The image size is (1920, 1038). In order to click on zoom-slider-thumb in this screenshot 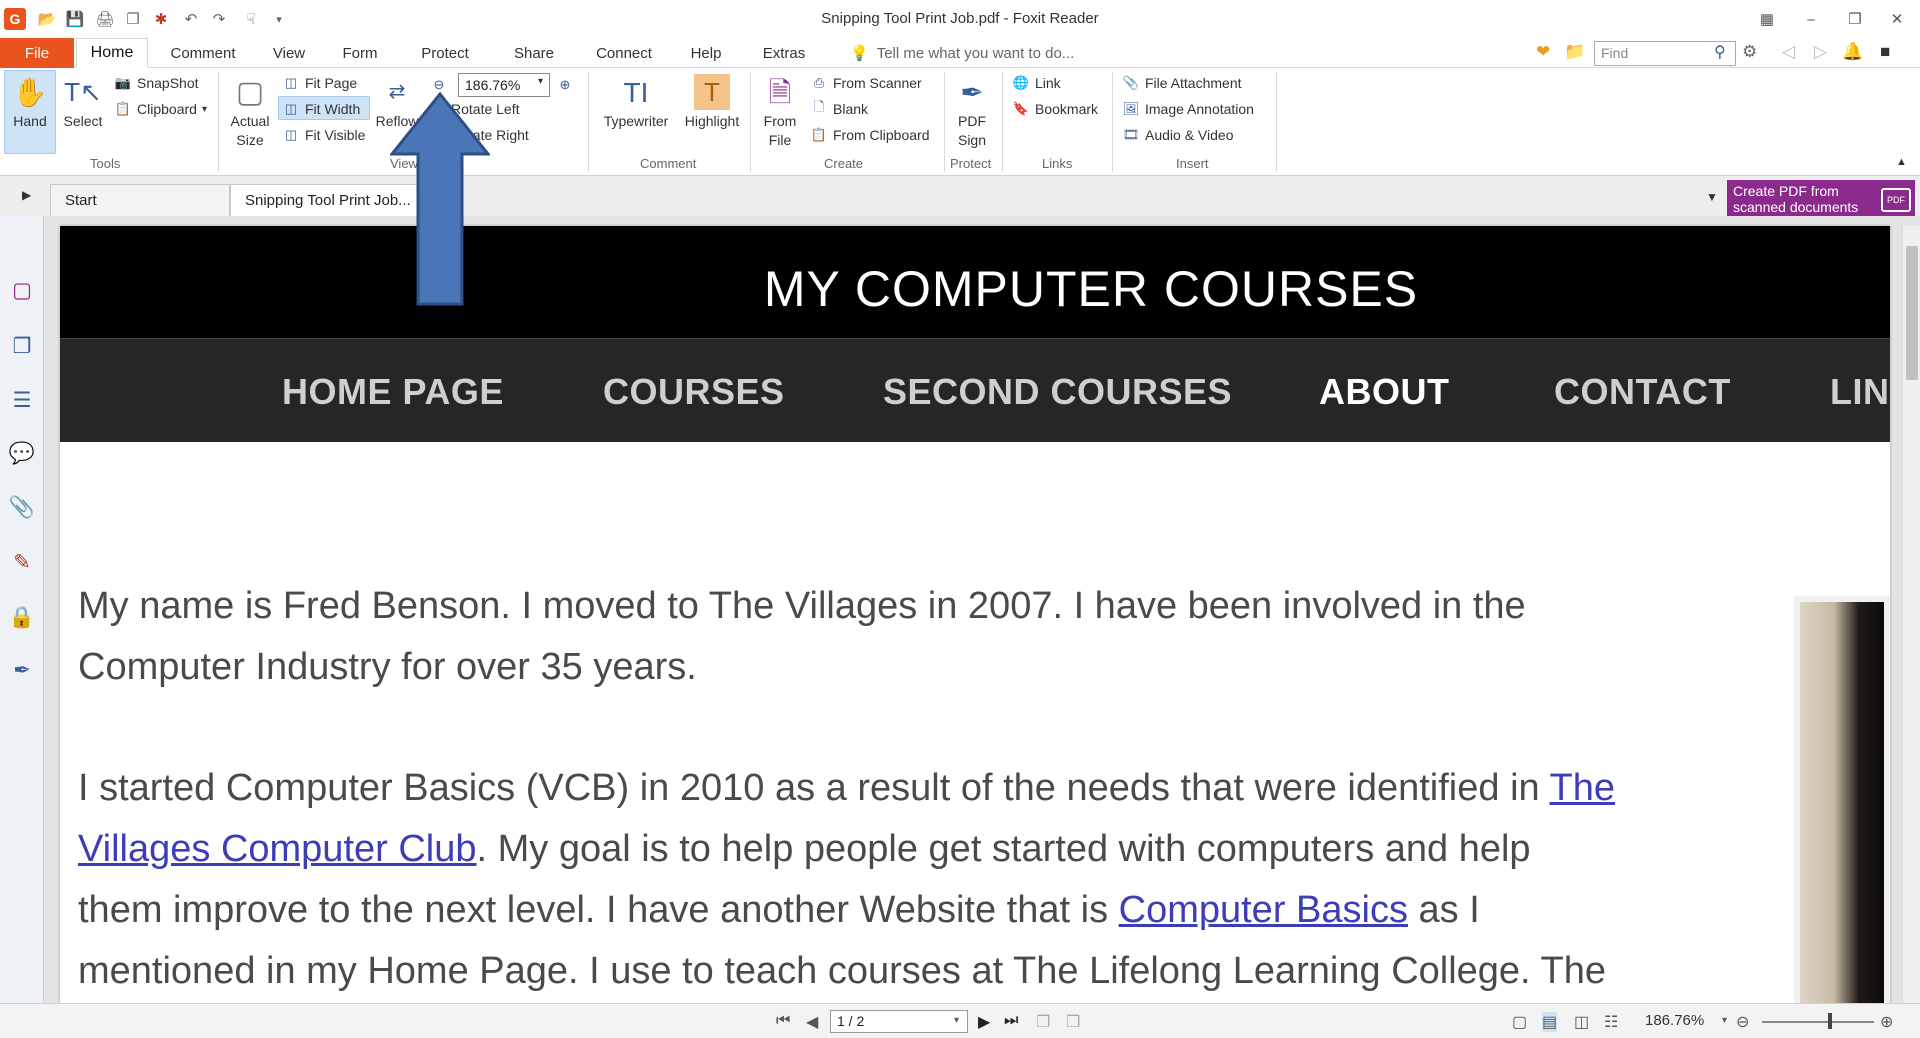, I will do `click(1830, 1021)`.